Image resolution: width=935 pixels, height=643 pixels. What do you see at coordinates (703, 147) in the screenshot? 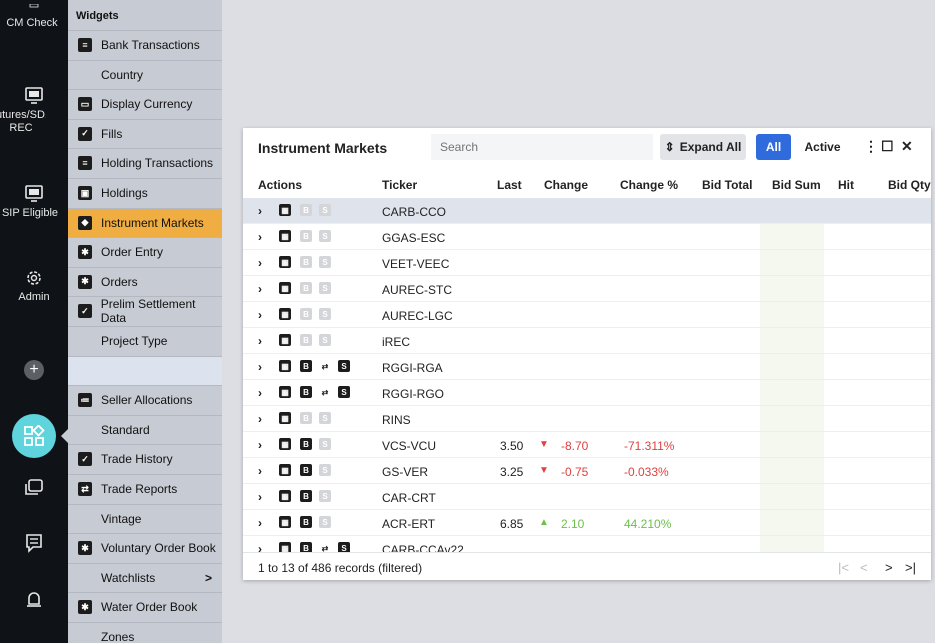
I see `expand-all-button: ⇕ Expand All` at bounding box center [703, 147].